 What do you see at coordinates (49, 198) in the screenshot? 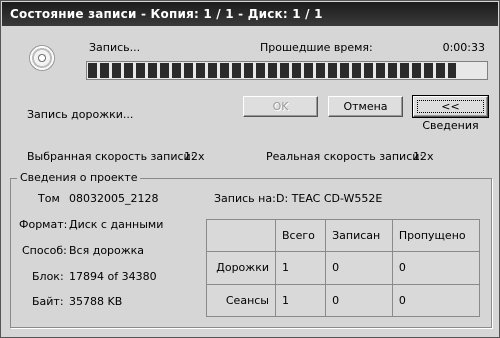
I see `volume-label: Том` at bounding box center [49, 198].